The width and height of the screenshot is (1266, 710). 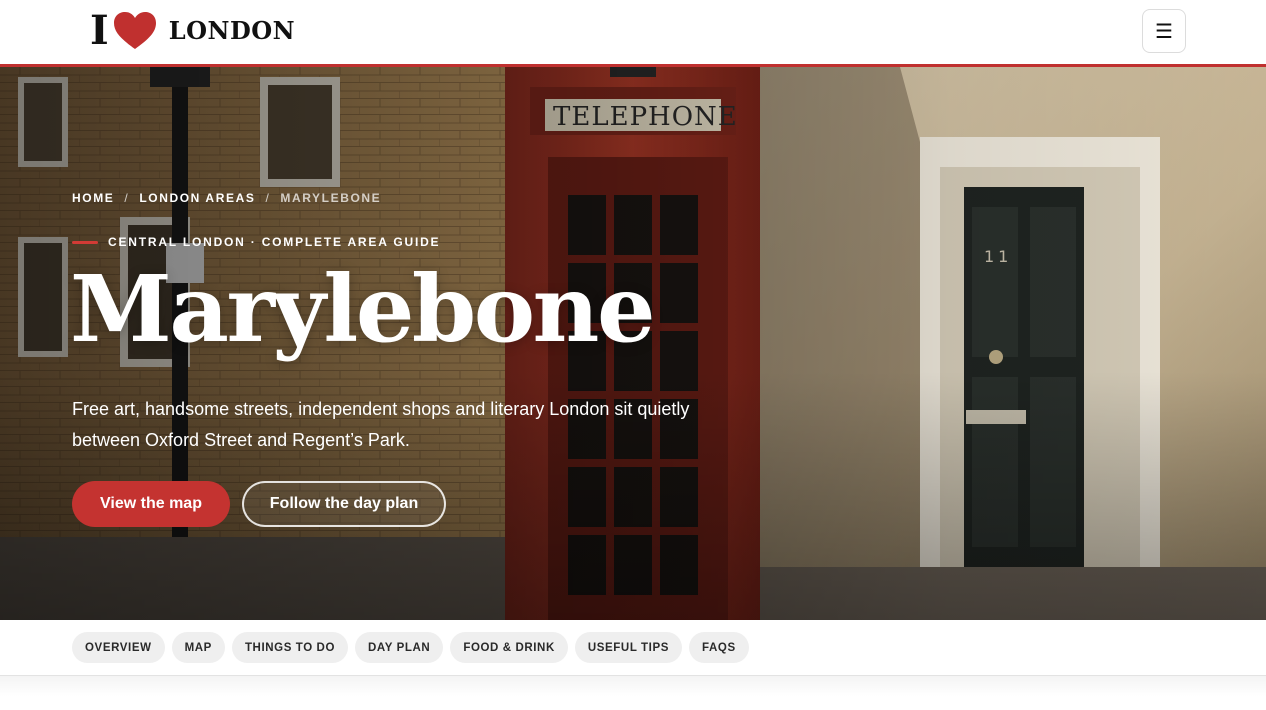 I want to click on page-title: Marylebone, so click(x=362, y=309).